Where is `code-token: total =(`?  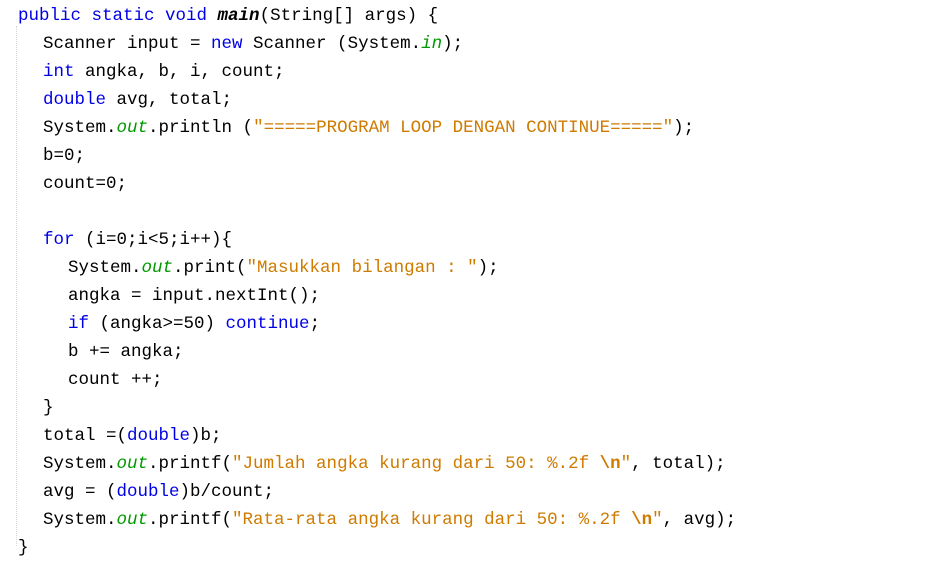
code-token: total =( is located at coordinates (85, 436).